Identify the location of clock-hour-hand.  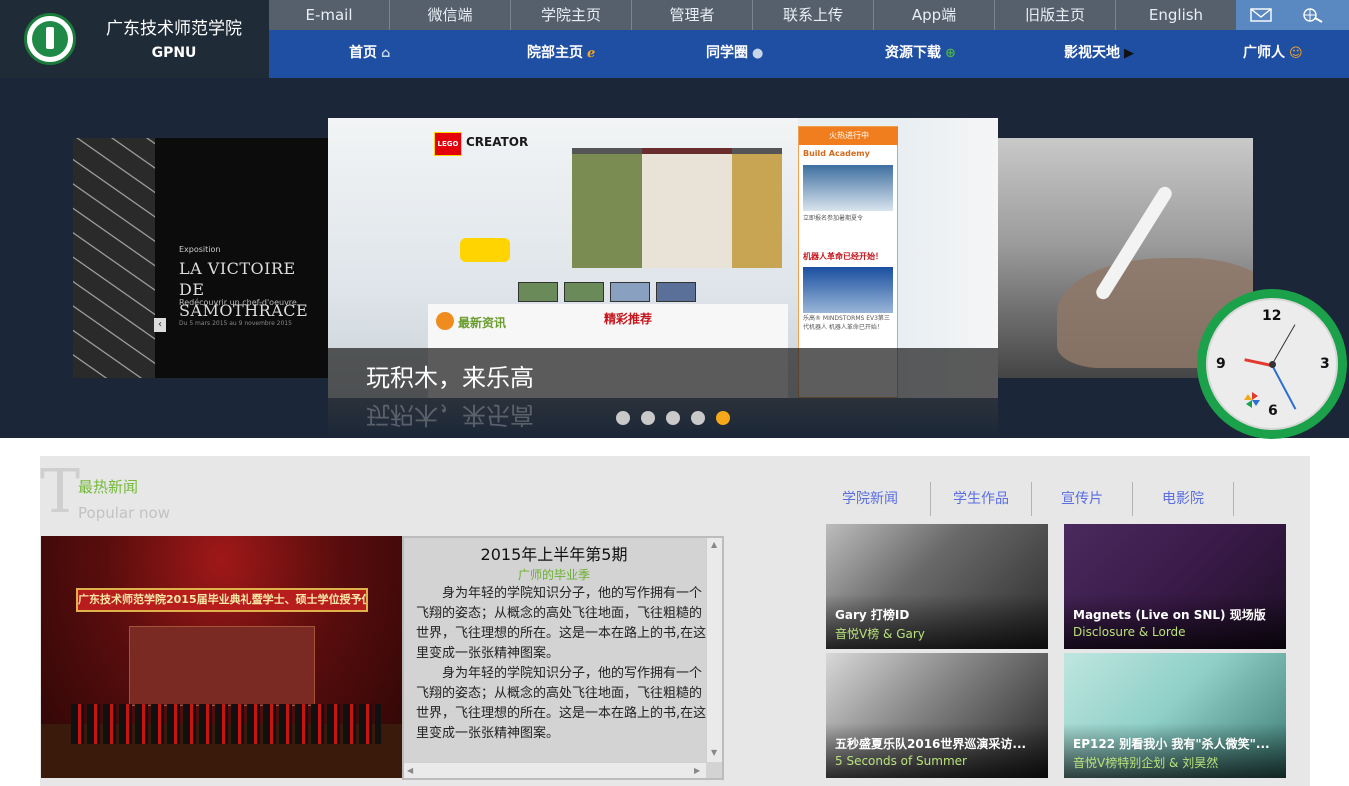
(1258, 362).